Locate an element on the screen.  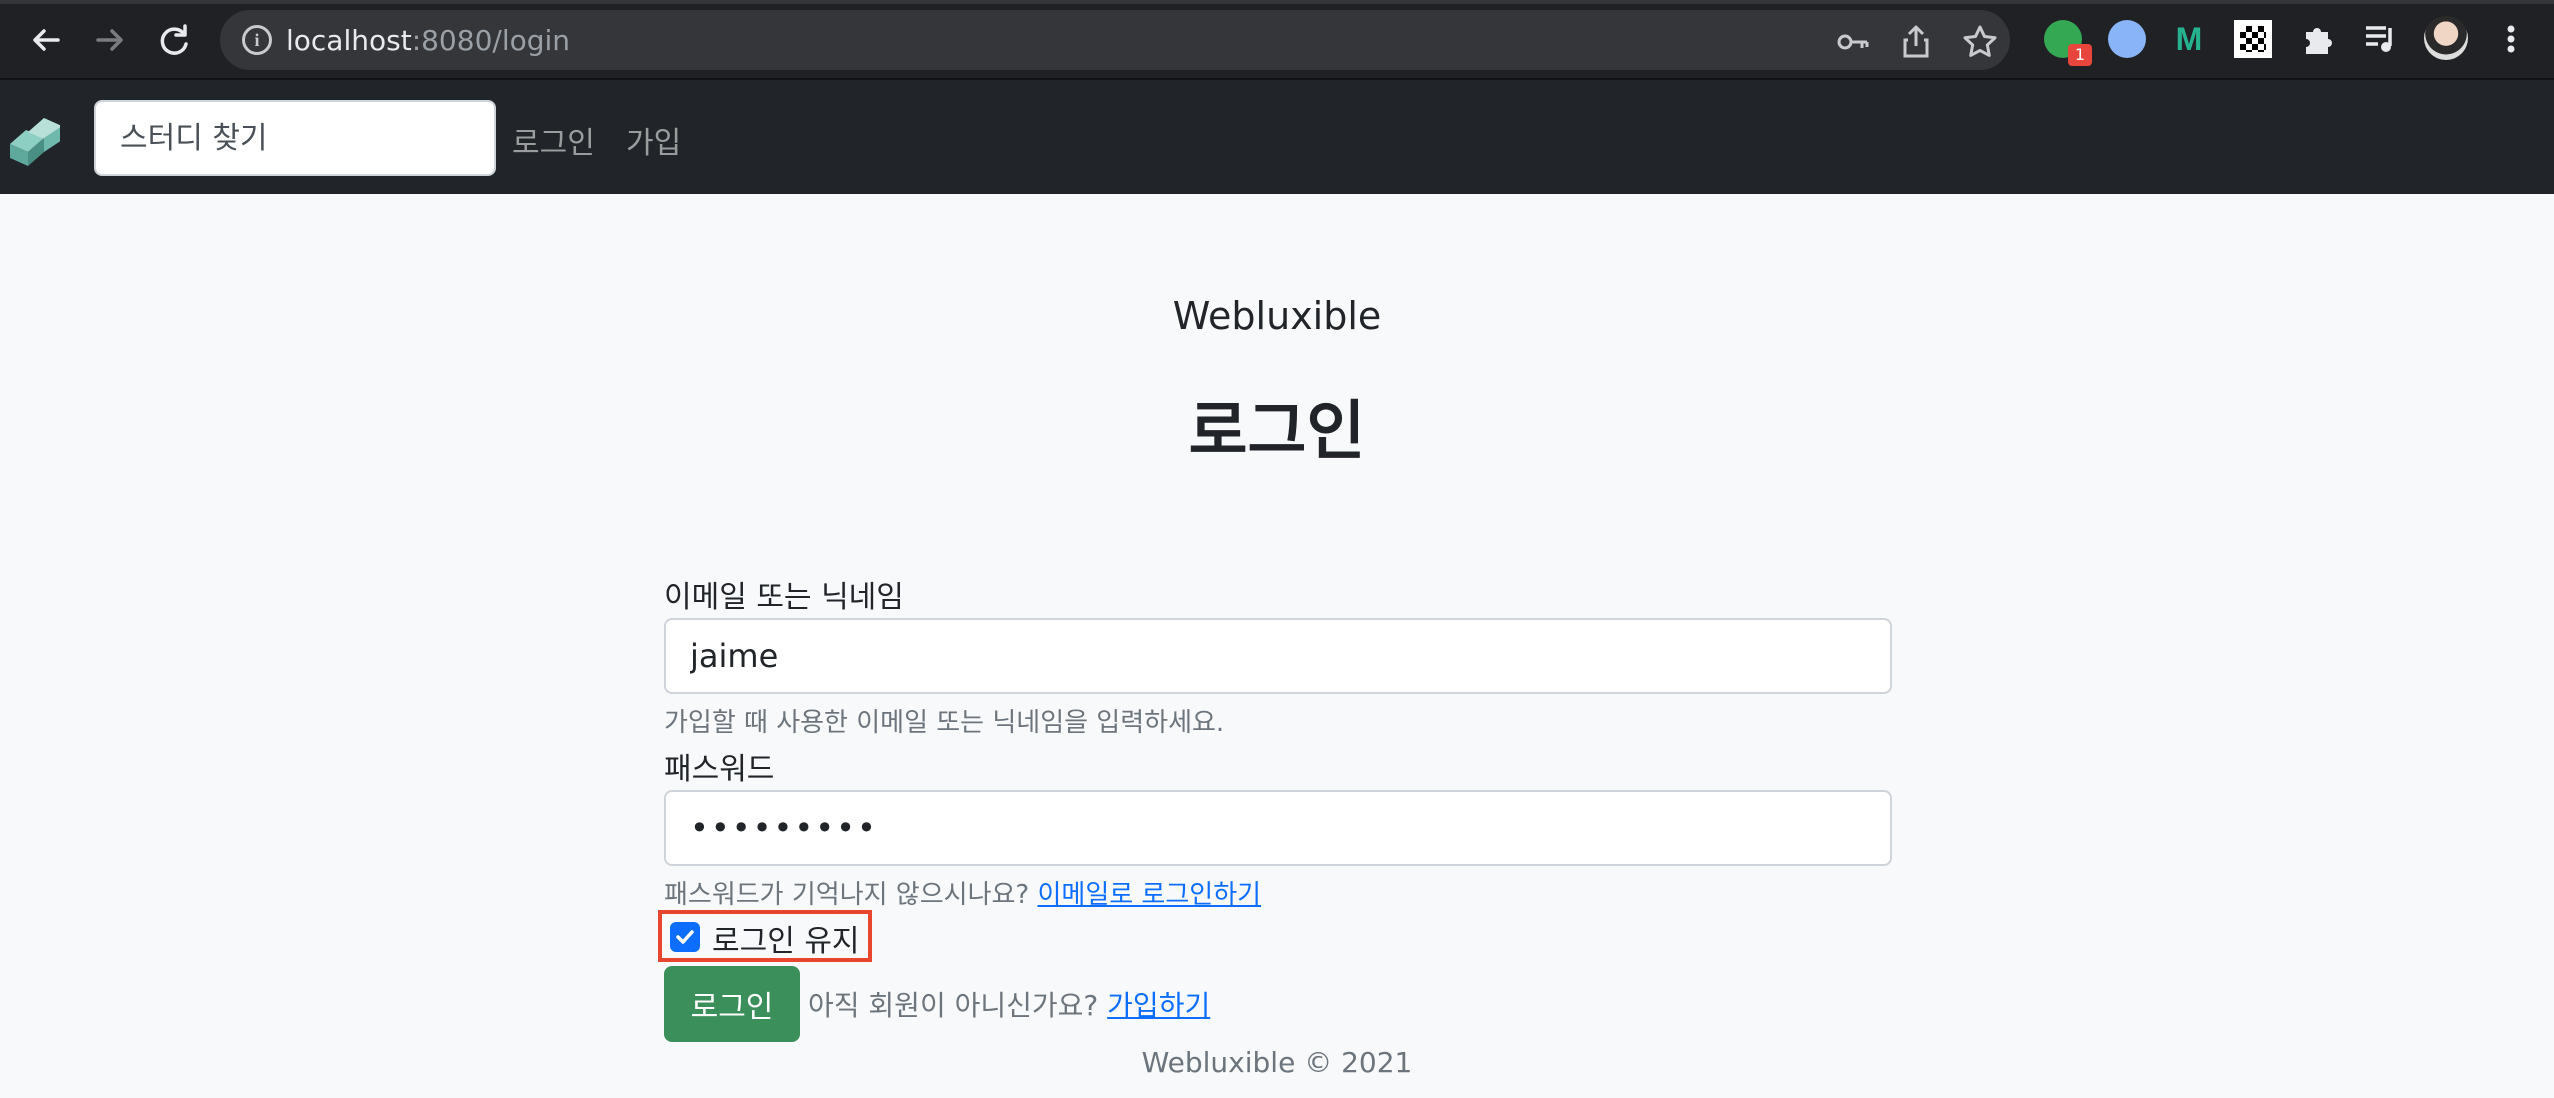
extension-blue-icon is located at coordinates (2127, 39).